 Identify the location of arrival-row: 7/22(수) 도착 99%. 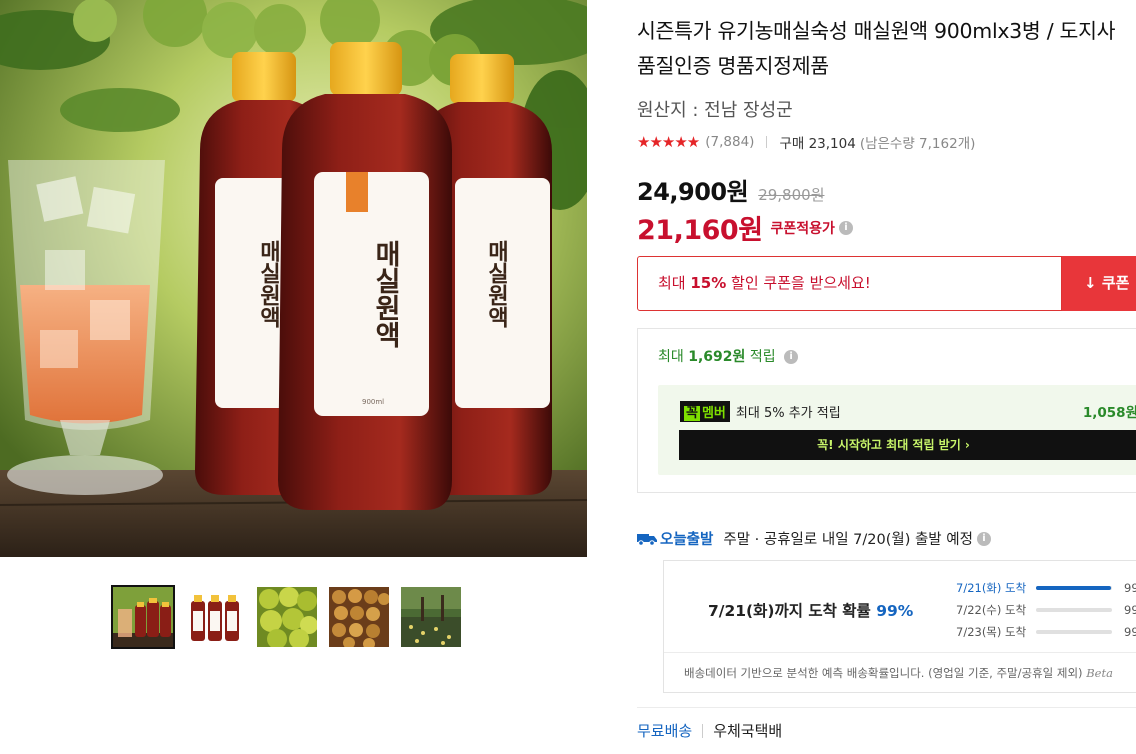
(1046, 610).